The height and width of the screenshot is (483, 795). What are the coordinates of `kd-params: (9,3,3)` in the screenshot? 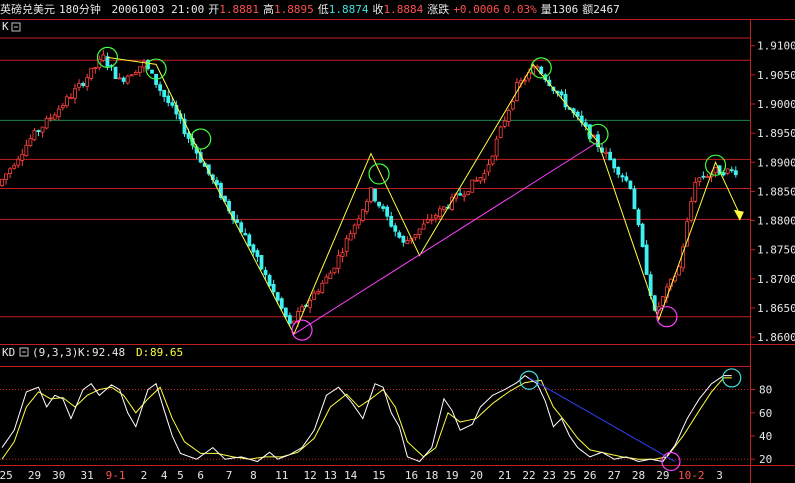 It's located at (55, 352).